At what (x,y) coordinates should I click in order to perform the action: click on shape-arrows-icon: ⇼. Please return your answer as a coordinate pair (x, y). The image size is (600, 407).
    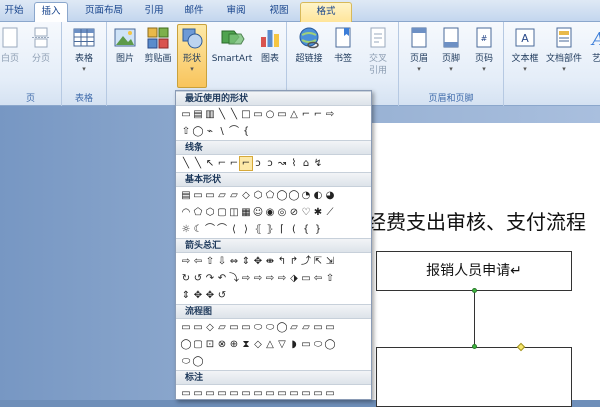
    Looking at the image, I should click on (270, 261).